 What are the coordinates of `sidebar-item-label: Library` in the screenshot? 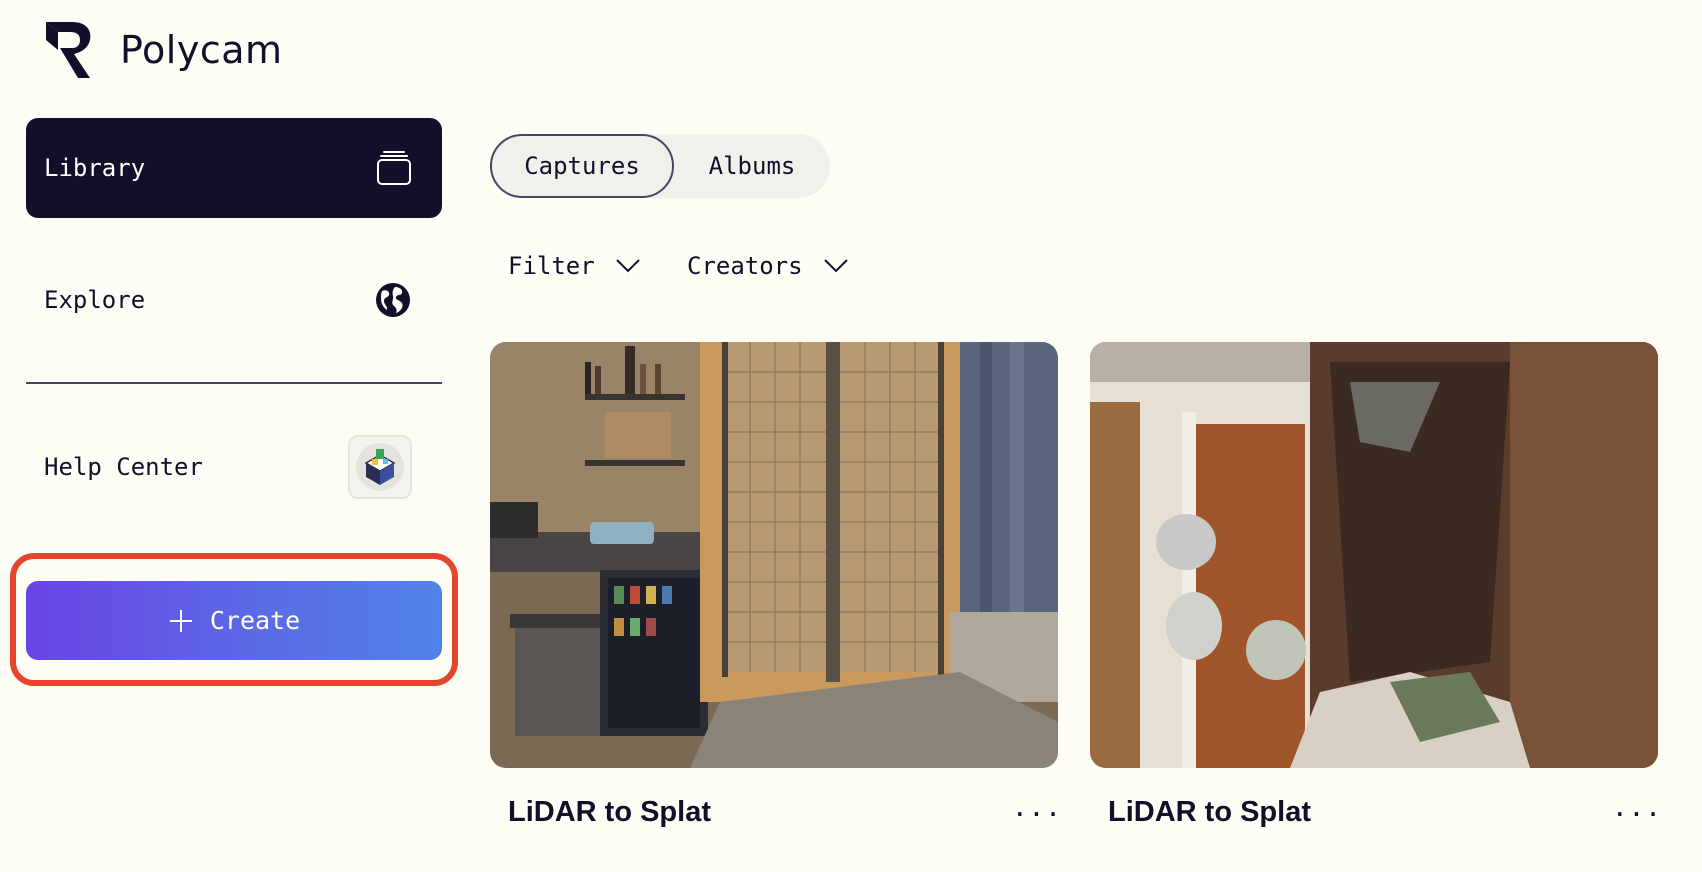 It's located at (95, 168).